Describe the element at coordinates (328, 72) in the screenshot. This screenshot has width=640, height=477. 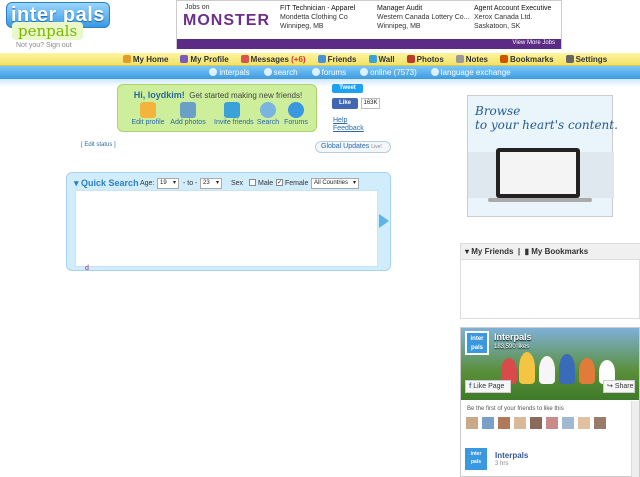
I see `subnav-forums: forums` at that location.